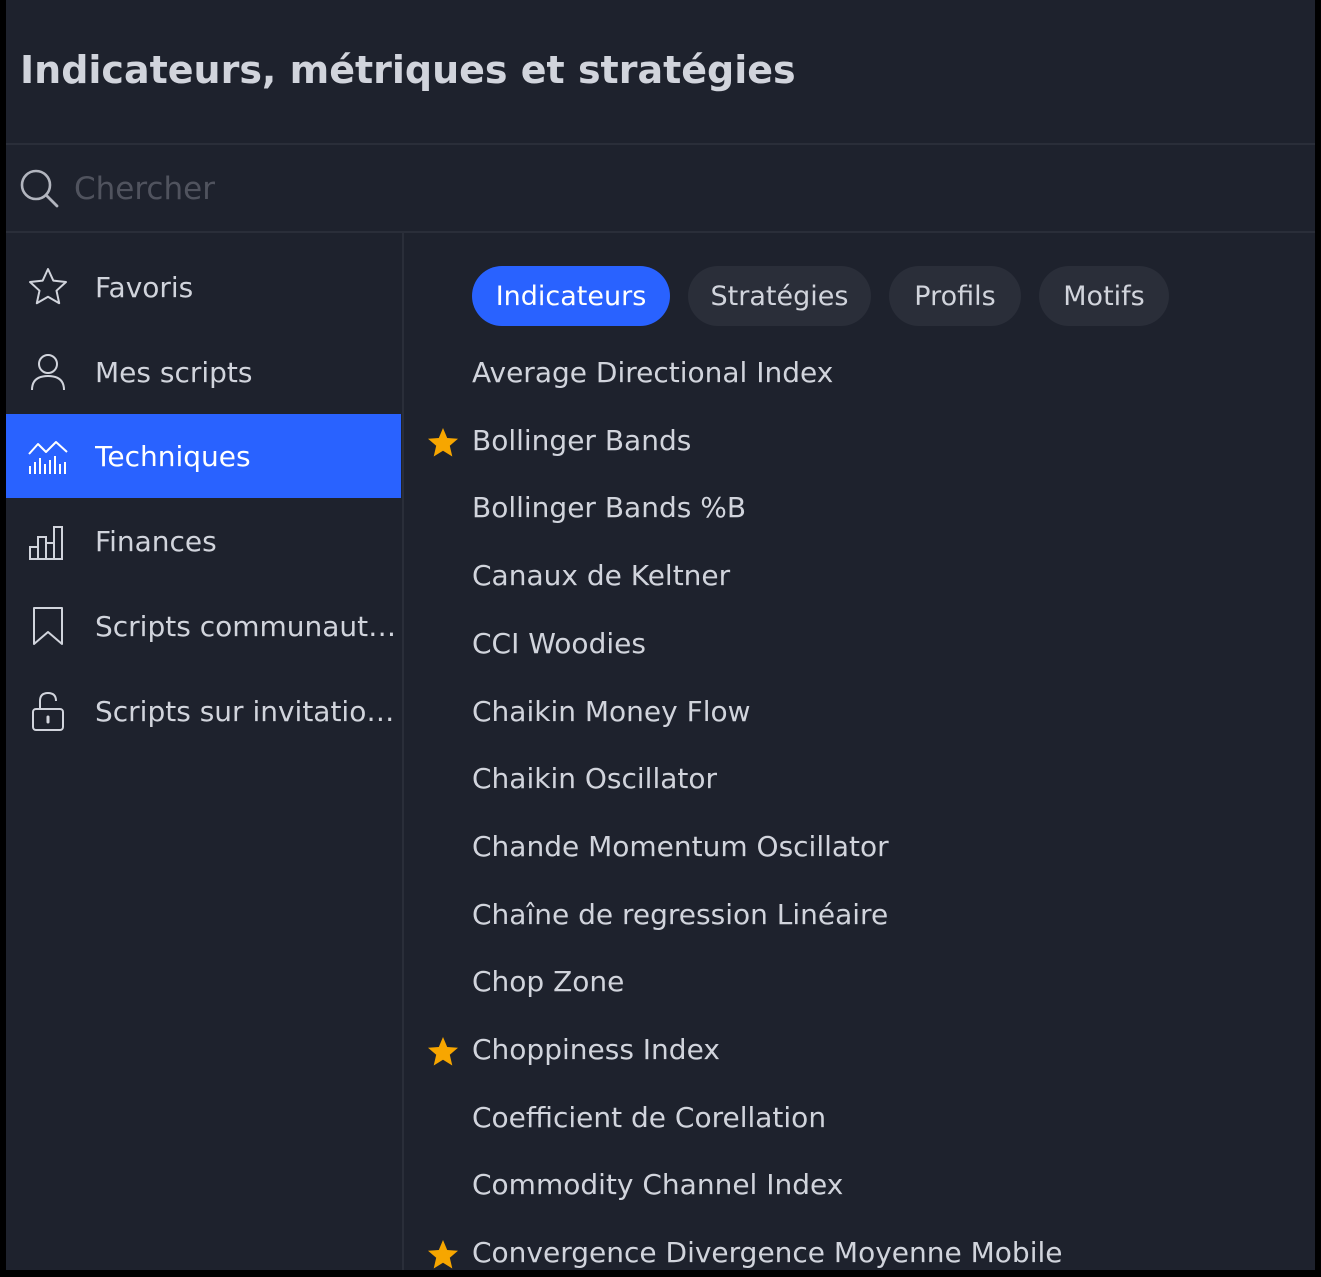 The width and height of the screenshot is (1321, 1277). Describe the element at coordinates (779, 296) in the screenshot. I see `tab-strategies: Stratégies` at that location.